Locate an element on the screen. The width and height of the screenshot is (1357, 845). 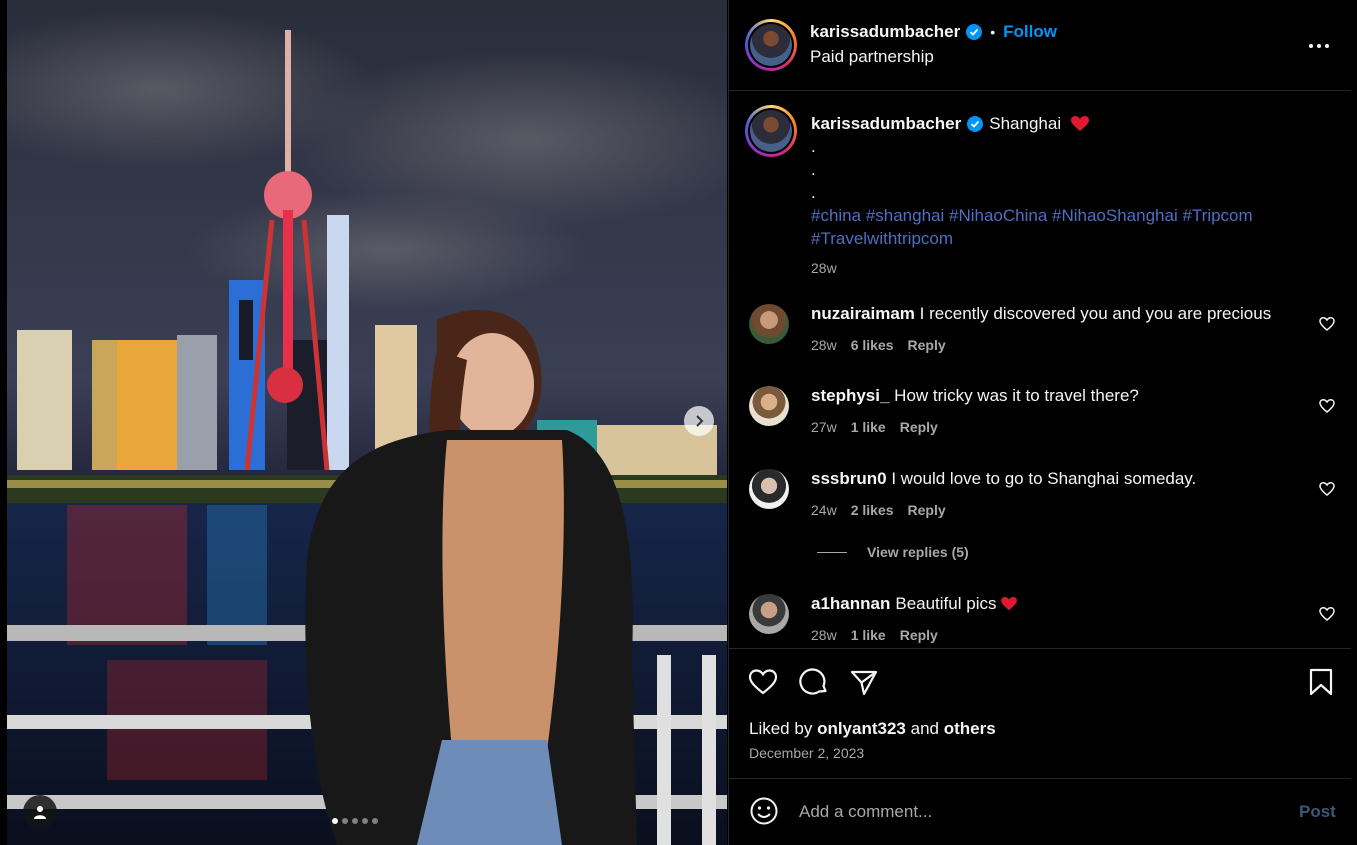
more-options-icon is located at coordinates (1319, 46).